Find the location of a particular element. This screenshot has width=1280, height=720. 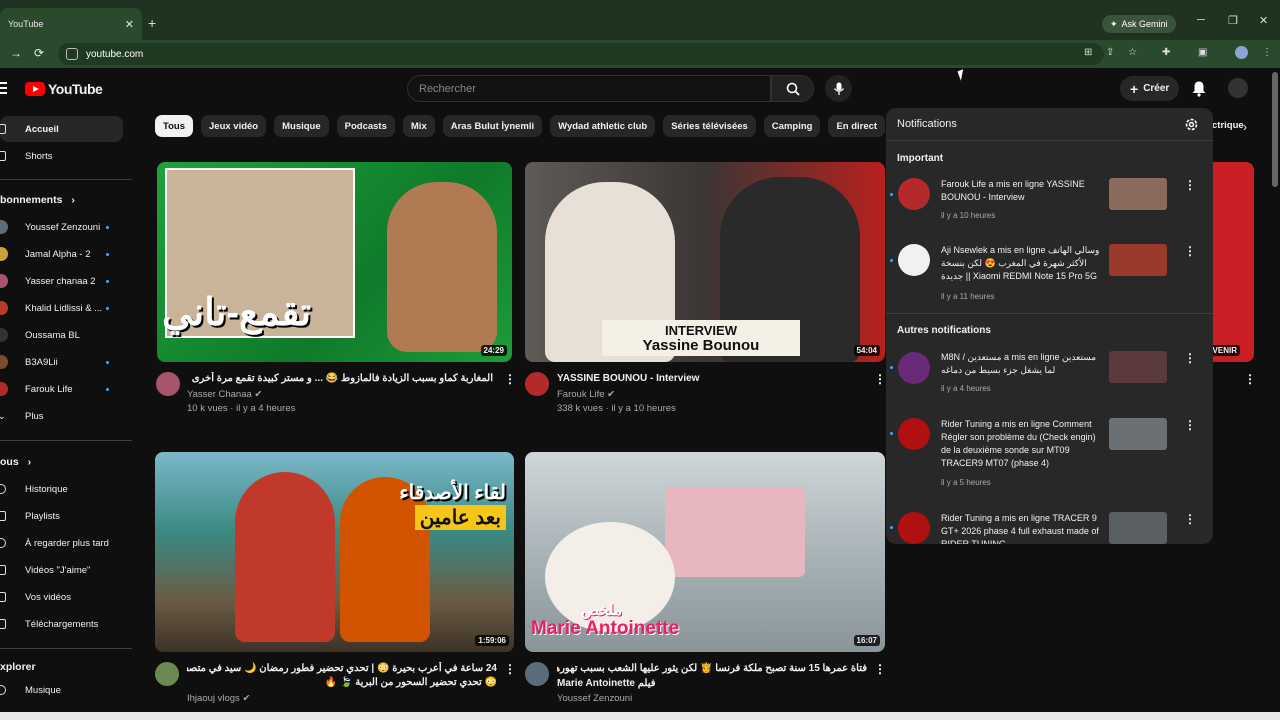

video-thumbnail: ملخص Marie Antoinette 16:07 is located at coordinates (705, 552).